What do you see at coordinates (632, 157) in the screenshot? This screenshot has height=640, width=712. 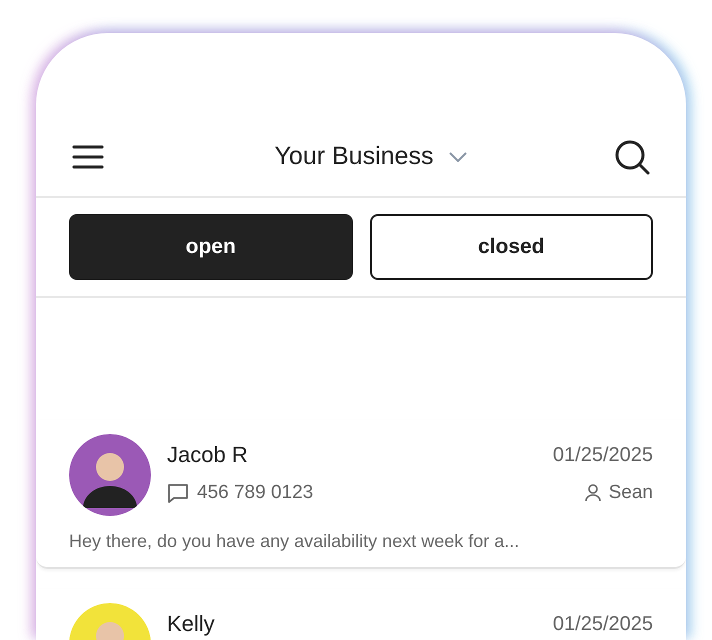 I see `search-icon` at bounding box center [632, 157].